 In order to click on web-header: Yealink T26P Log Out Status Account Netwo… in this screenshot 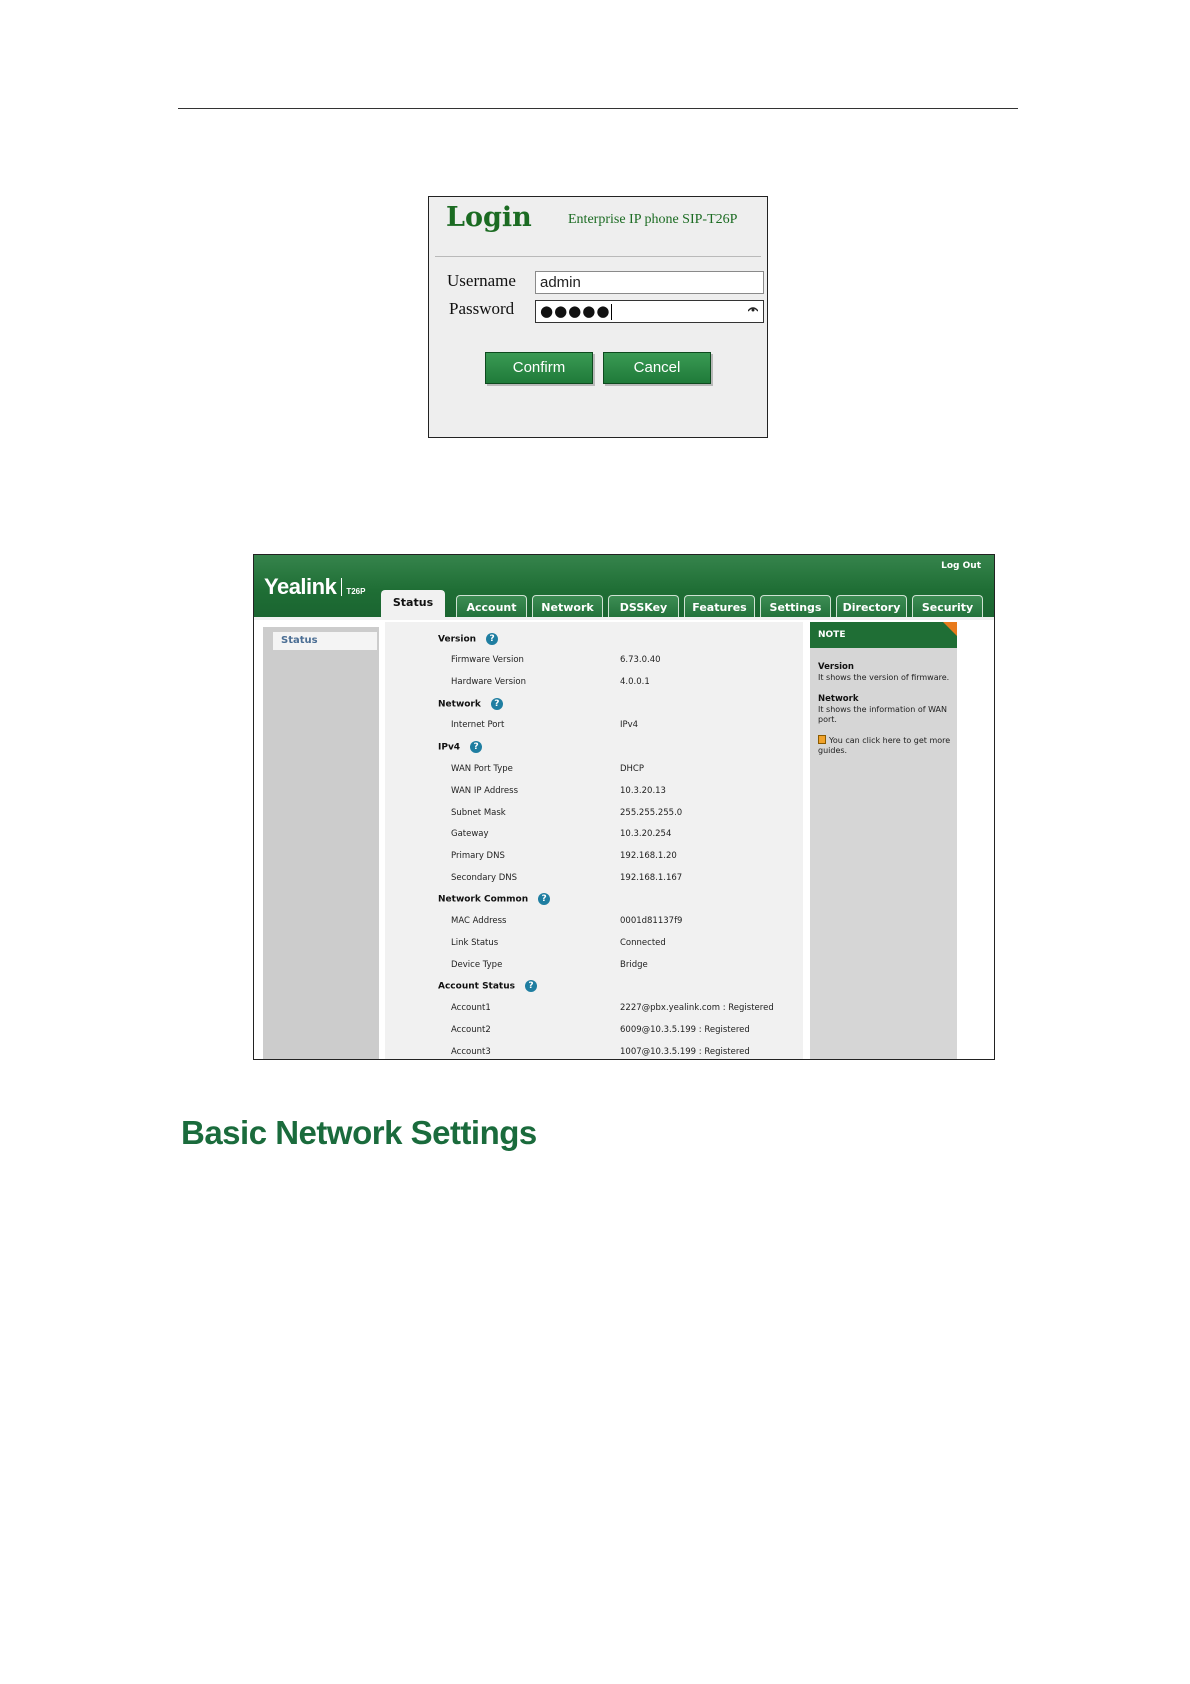, I will do `click(624, 587)`.